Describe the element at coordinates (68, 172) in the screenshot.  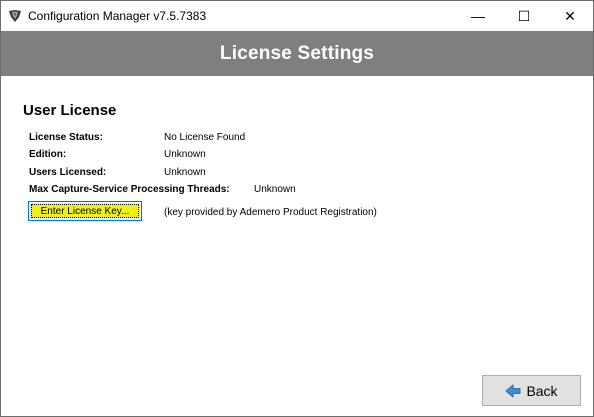
I see `users-licensed-label: Users Licensed:` at that location.